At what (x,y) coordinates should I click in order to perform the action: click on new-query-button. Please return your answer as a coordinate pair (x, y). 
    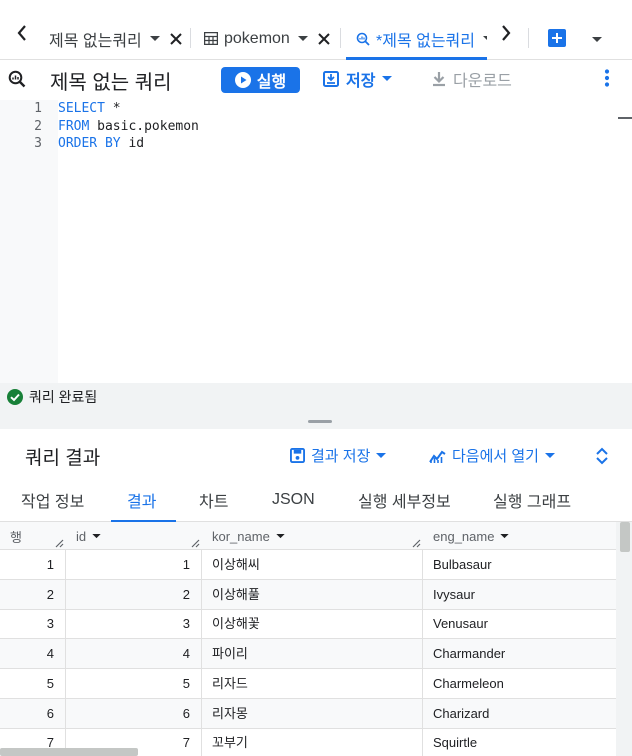
    Looking at the image, I should click on (557, 38).